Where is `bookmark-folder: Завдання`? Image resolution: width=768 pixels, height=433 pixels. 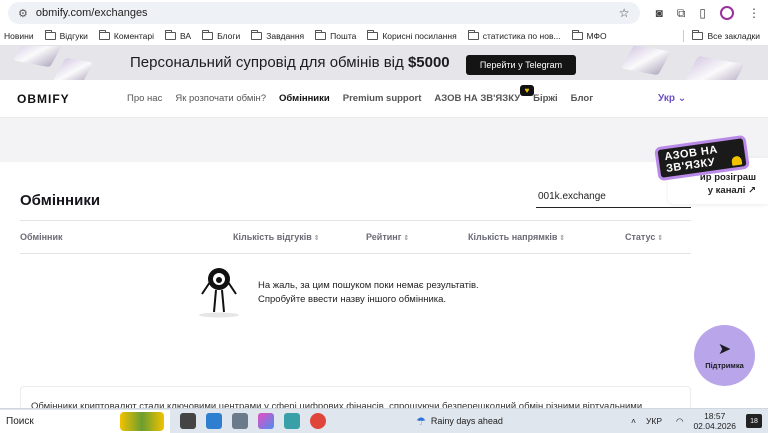
bookmark-folder: Завдання is located at coordinates (278, 35).